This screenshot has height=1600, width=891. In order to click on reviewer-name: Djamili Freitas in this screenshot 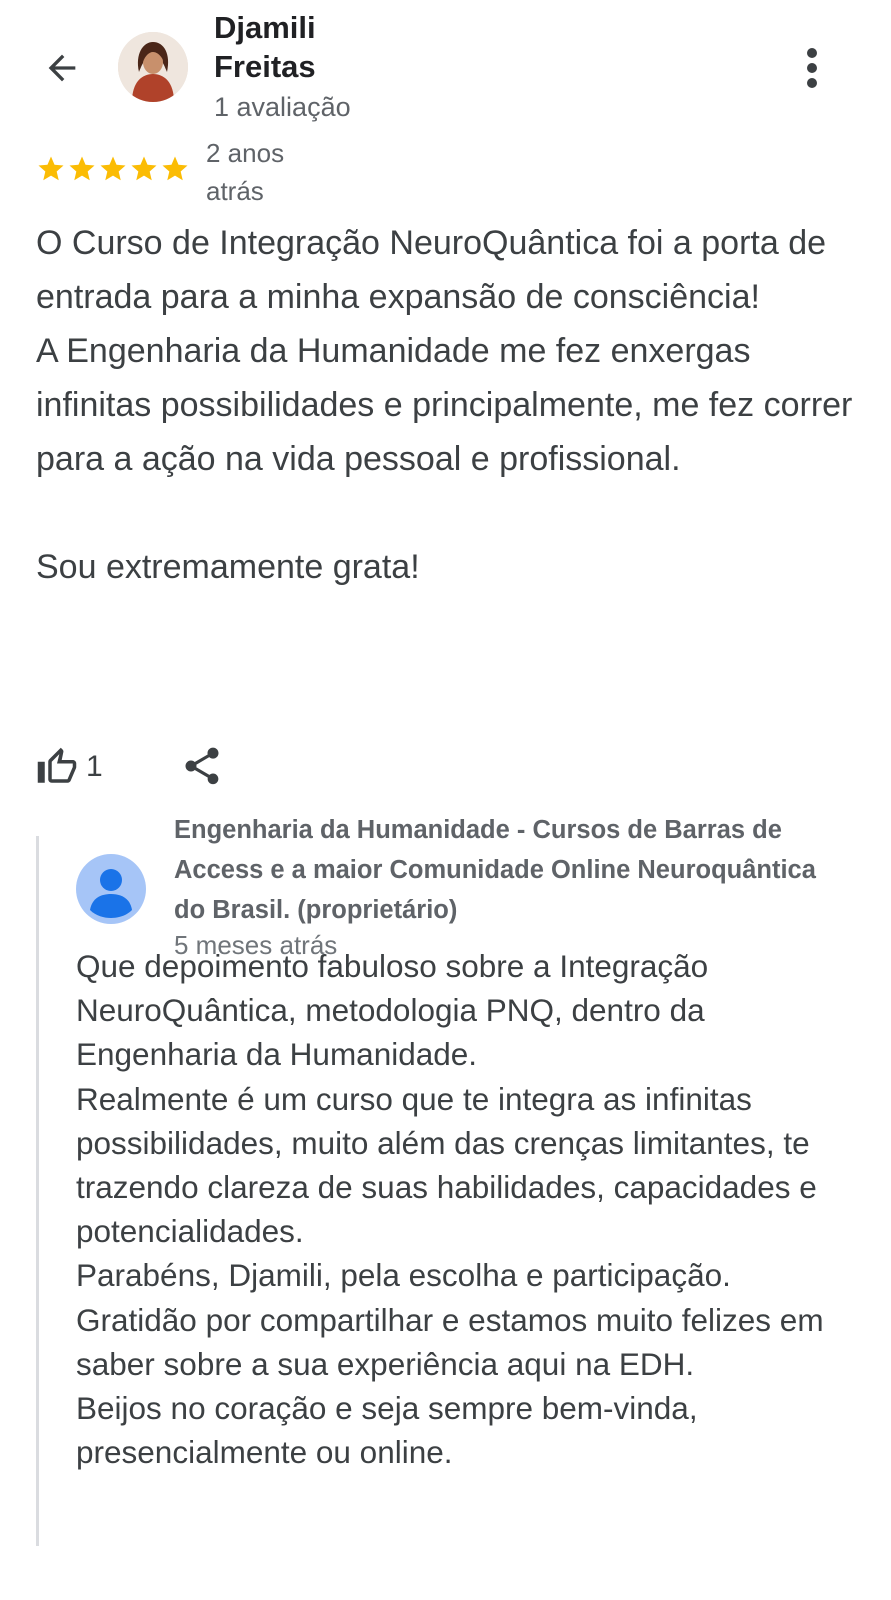, I will do `click(309, 47)`.